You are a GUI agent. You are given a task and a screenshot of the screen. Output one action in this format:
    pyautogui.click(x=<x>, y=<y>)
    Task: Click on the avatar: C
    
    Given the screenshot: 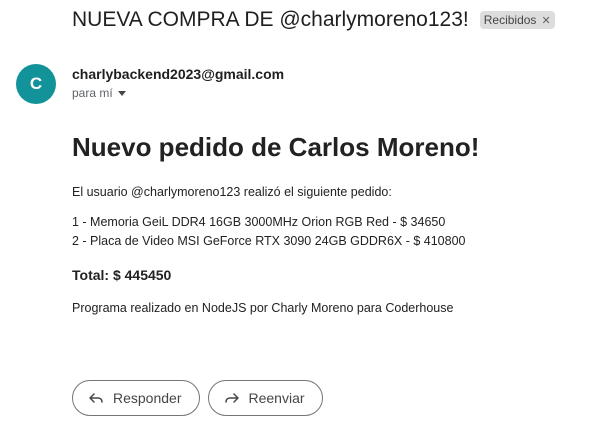 What is the action you would take?
    pyautogui.click(x=36, y=84)
    